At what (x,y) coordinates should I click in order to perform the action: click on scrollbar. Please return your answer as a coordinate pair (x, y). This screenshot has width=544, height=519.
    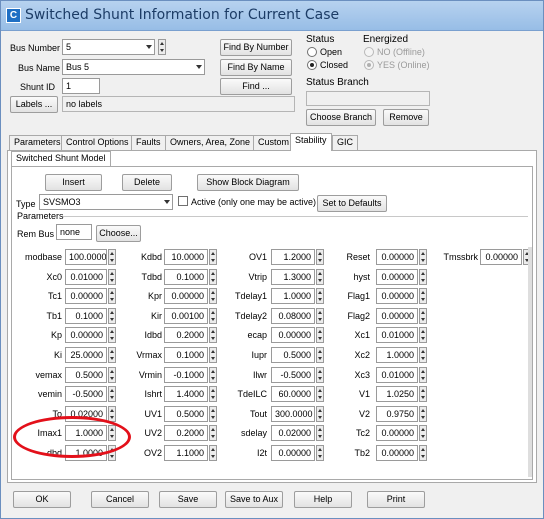
    Looking at the image, I should click on (530, 362).